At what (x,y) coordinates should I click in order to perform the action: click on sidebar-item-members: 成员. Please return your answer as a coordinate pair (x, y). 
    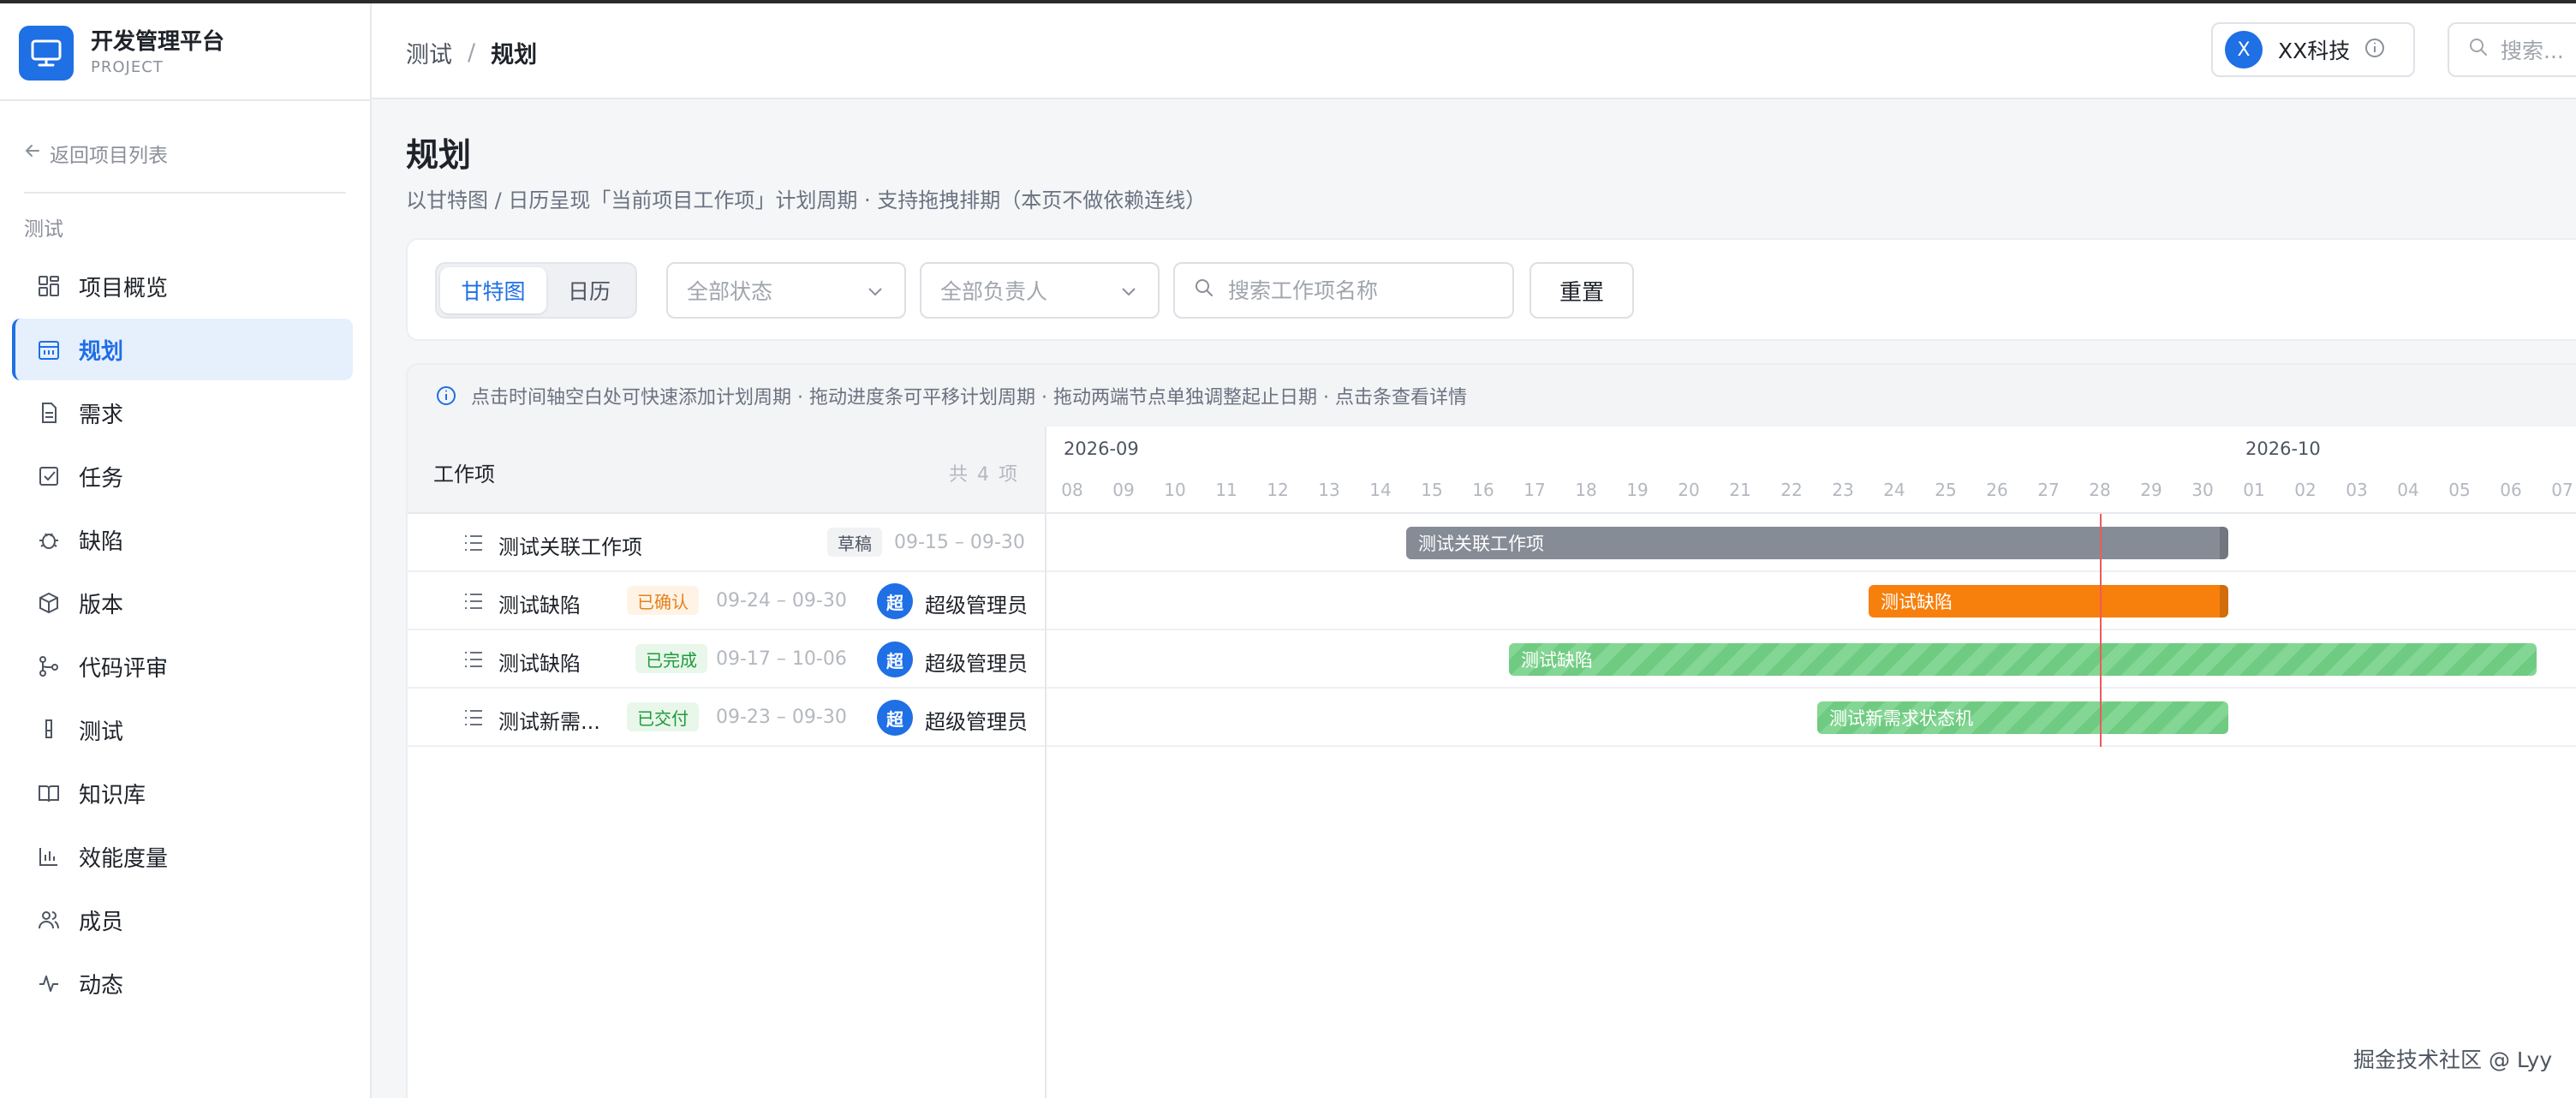
    Looking at the image, I should click on (182, 920).